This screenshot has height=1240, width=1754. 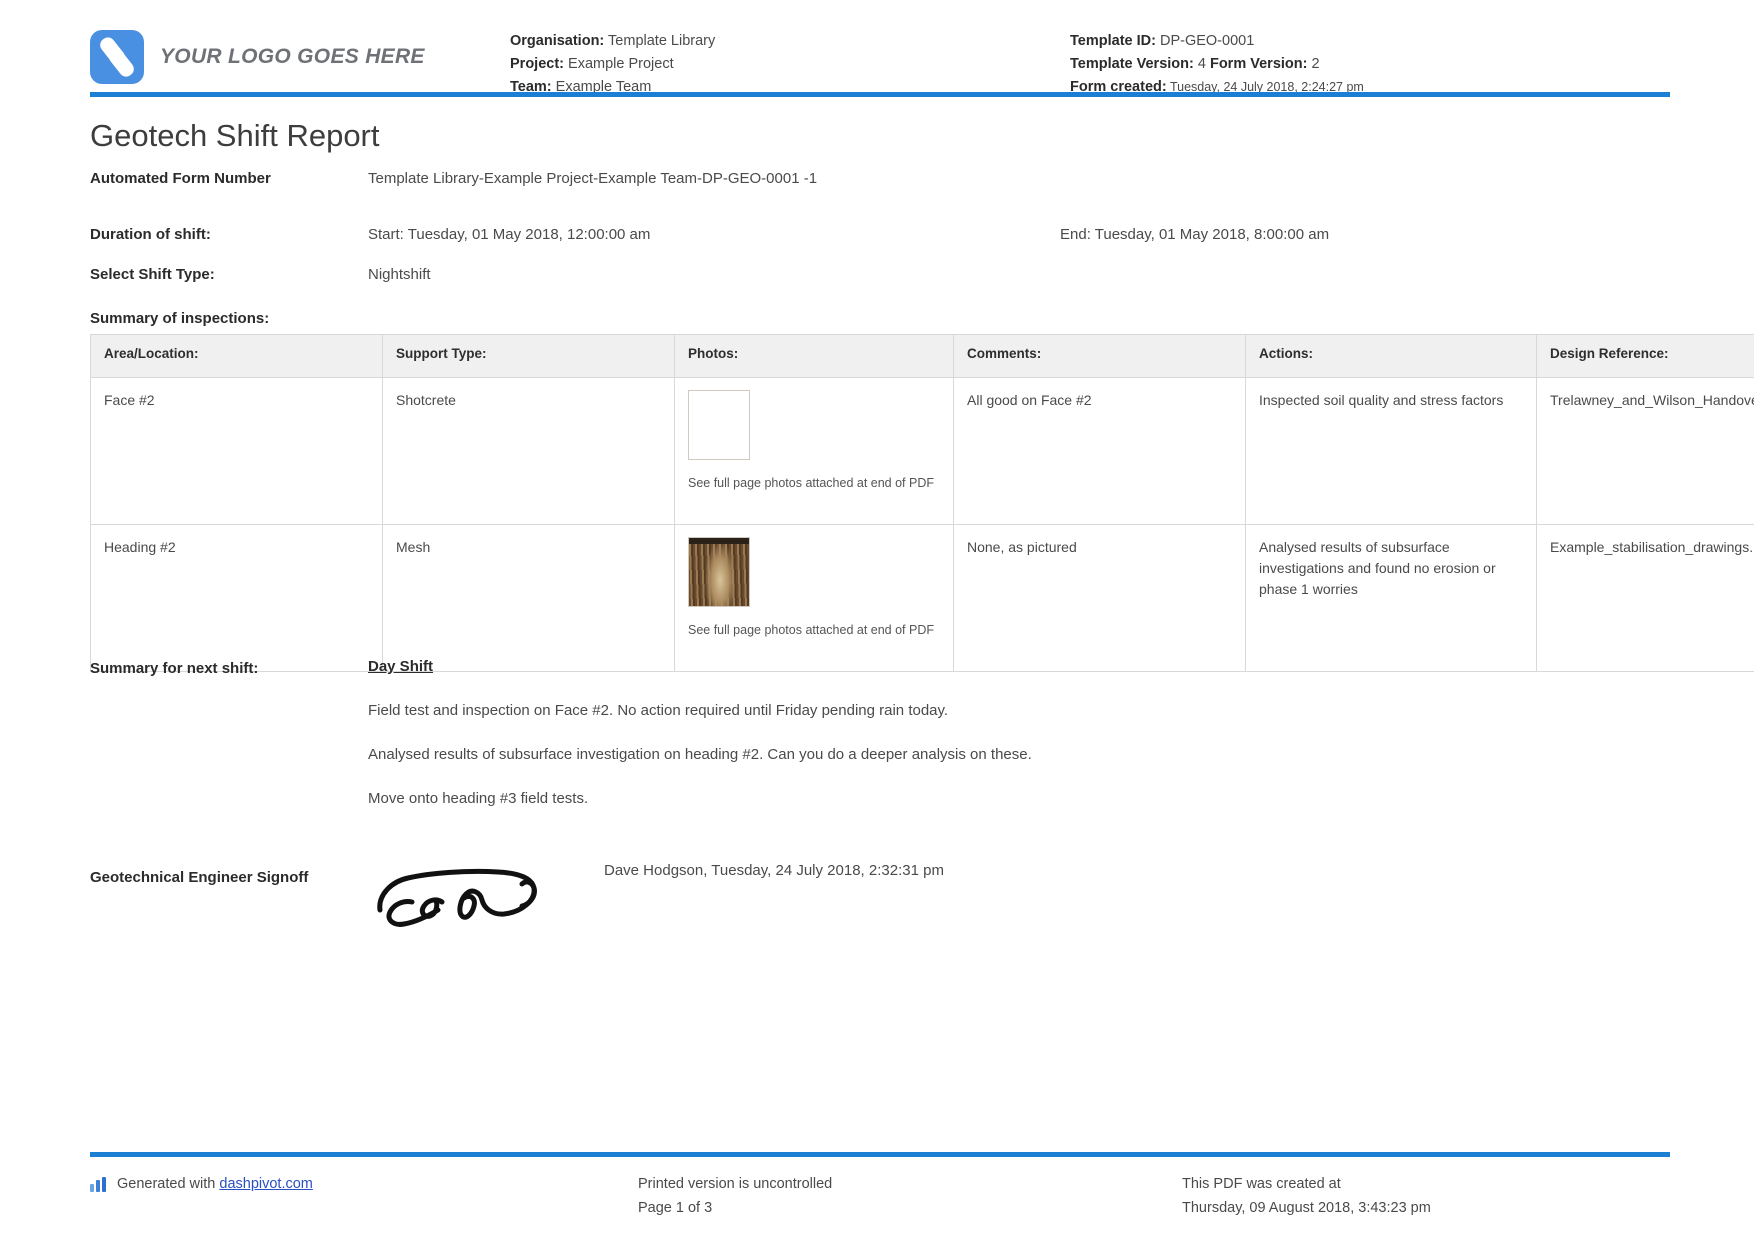 What do you see at coordinates (1350, 64) in the screenshot?
I see `version-row: Template Version: 4 Form Version: 2` at bounding box center [1350, 64].